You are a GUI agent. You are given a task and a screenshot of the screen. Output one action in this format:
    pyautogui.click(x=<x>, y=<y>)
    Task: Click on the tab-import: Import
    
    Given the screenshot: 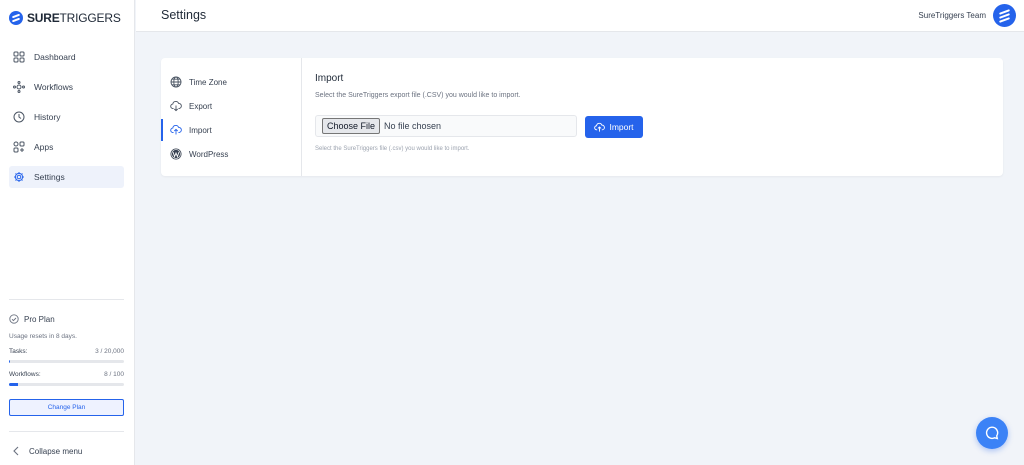 What is the action you would take?
    pyautogui.click(x=231, y=130)
    